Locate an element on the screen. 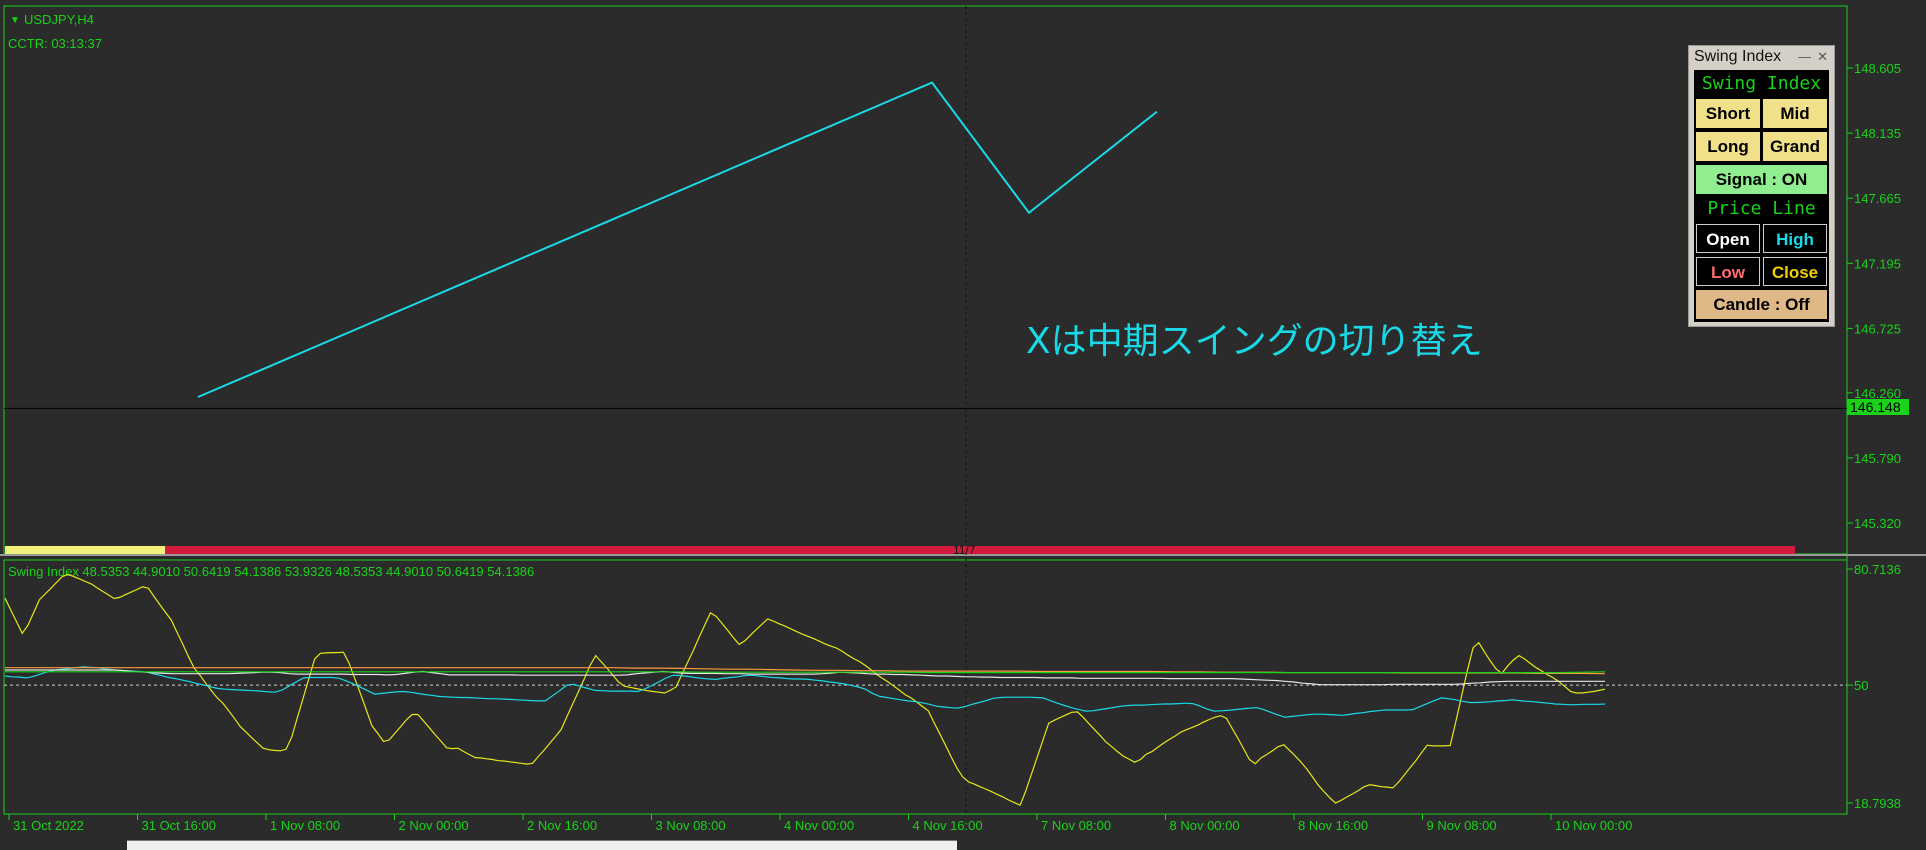 This screenshot has height=850, width=1926. panel-header: Swing Index is located at coordinates (1761, 83).